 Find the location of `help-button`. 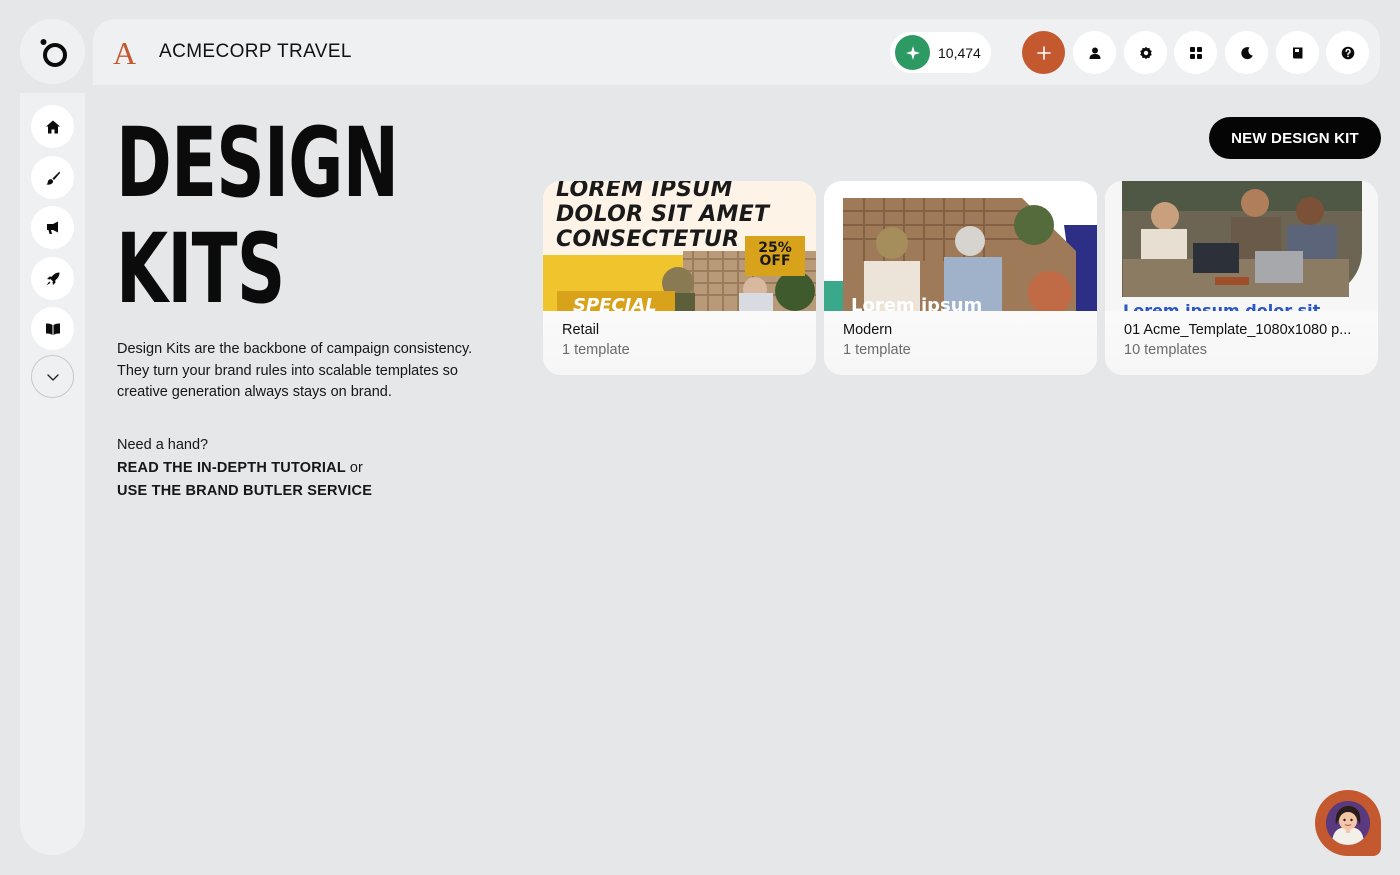

help-button is located at coordinates (1347, 52).